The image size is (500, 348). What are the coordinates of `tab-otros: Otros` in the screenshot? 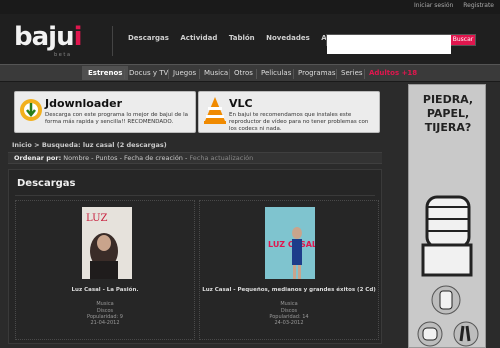 It's located at (243, 73).